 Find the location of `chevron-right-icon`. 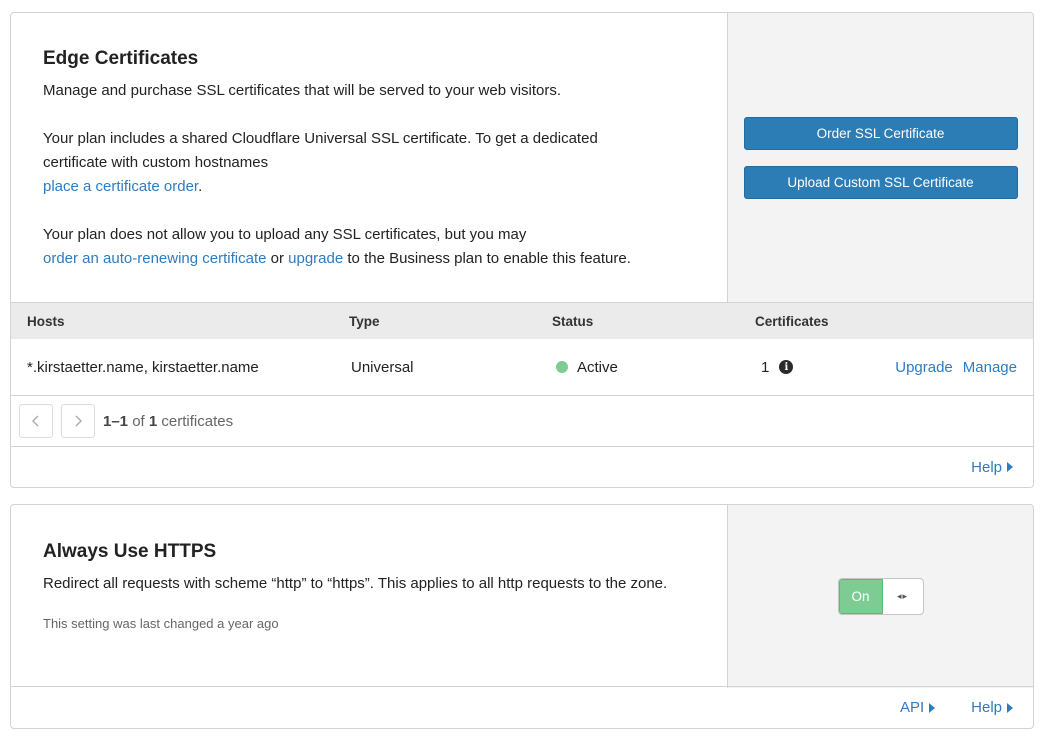

chevron-right-icon is located at coordinates (78, 421).